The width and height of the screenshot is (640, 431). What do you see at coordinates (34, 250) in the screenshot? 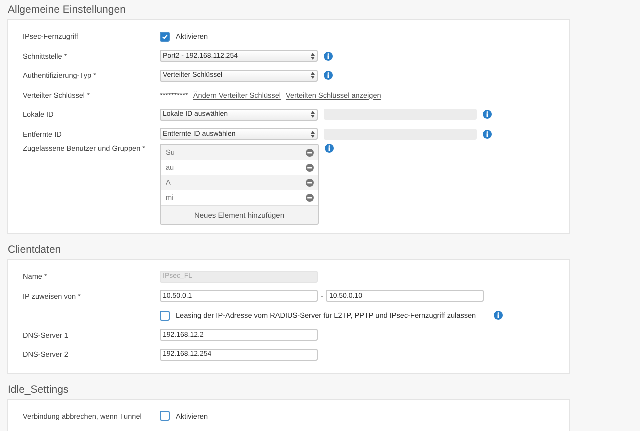
I see `section-title: Clientdaten` at bounding box center [34, 250].